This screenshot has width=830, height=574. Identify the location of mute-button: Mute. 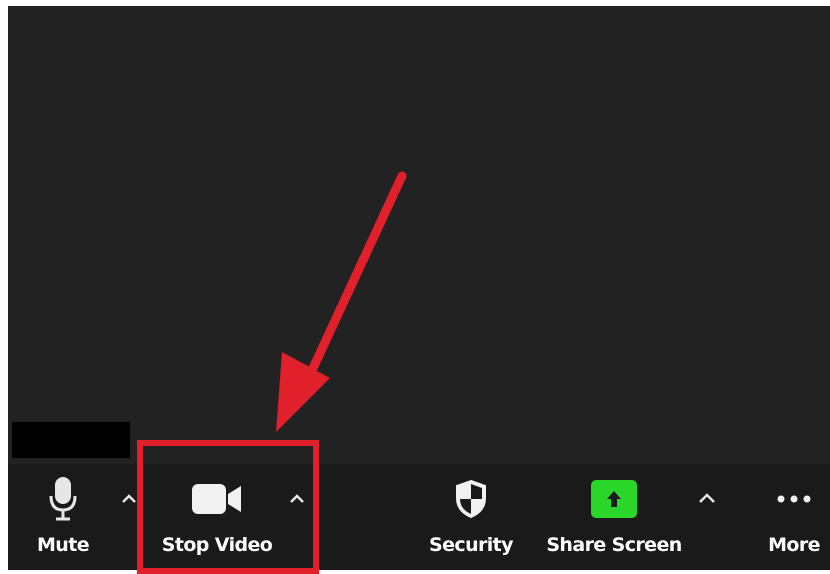
(63, 514).